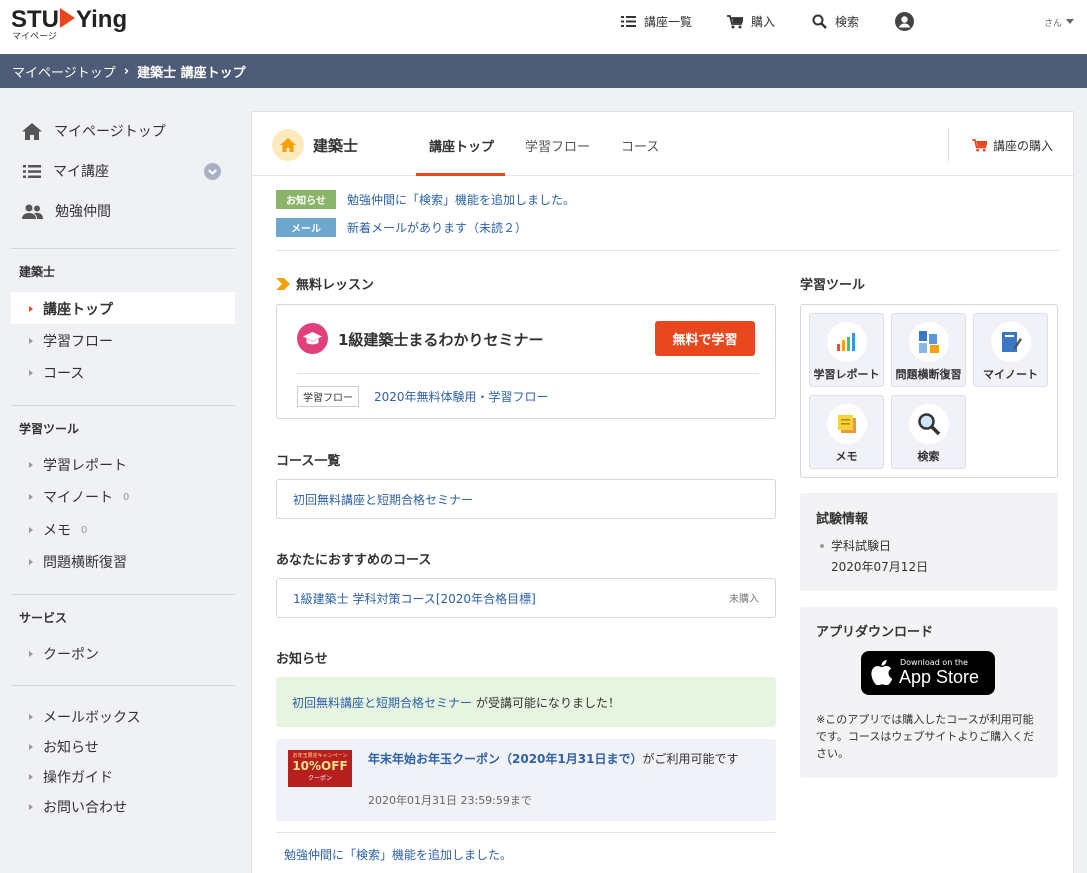 This screenshot has width=1087, height=873. What do you see at coordinates (84, 530) in the screenshot?
I see `count-badge: 0` at bounding box center [84, 530].